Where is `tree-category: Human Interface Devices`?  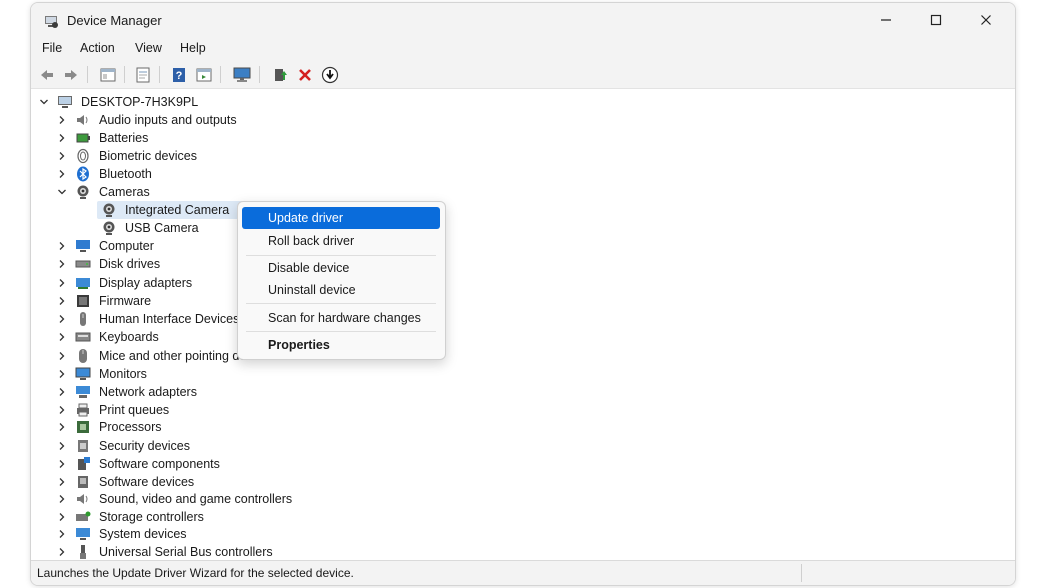 tree-category: Human Interface Devices is located at coordinates (147, 319).